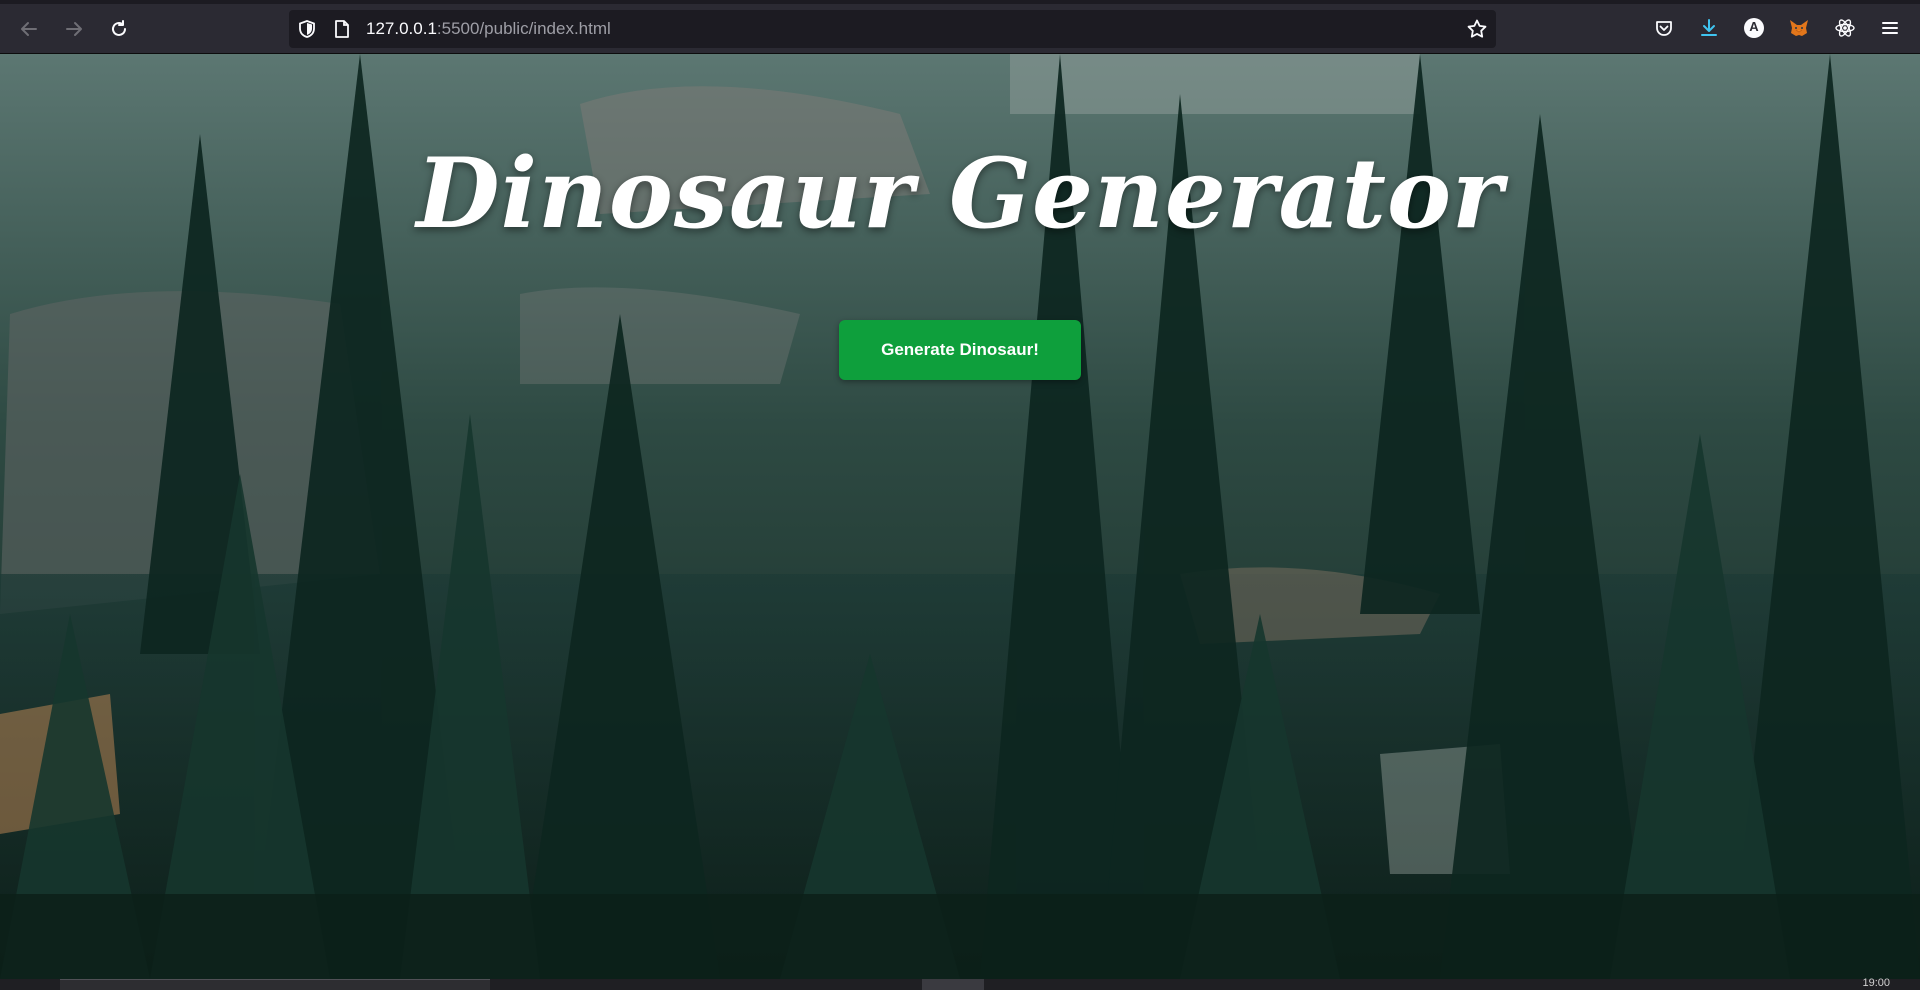  Describe the element at coordinates (401, 28) in the screenshot. I see `url-host: 127.0.0.1` at that location.